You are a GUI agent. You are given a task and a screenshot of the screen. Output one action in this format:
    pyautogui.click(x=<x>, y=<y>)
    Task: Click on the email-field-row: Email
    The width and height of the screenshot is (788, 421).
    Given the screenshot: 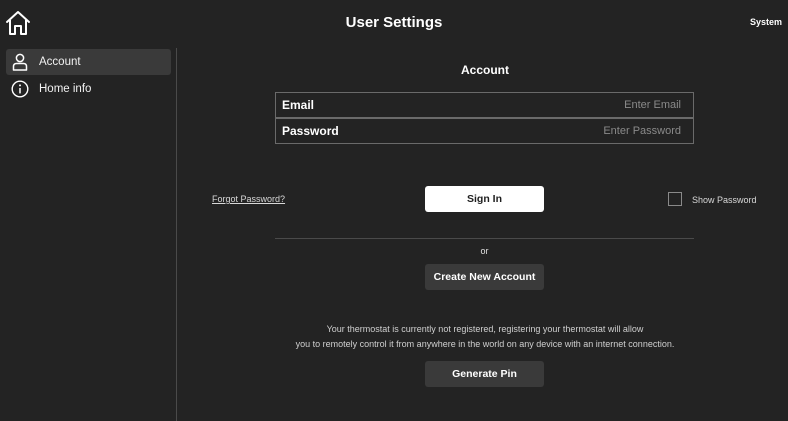 What is the action you would take?
    pyautogui.click(x=484, y=105)
    